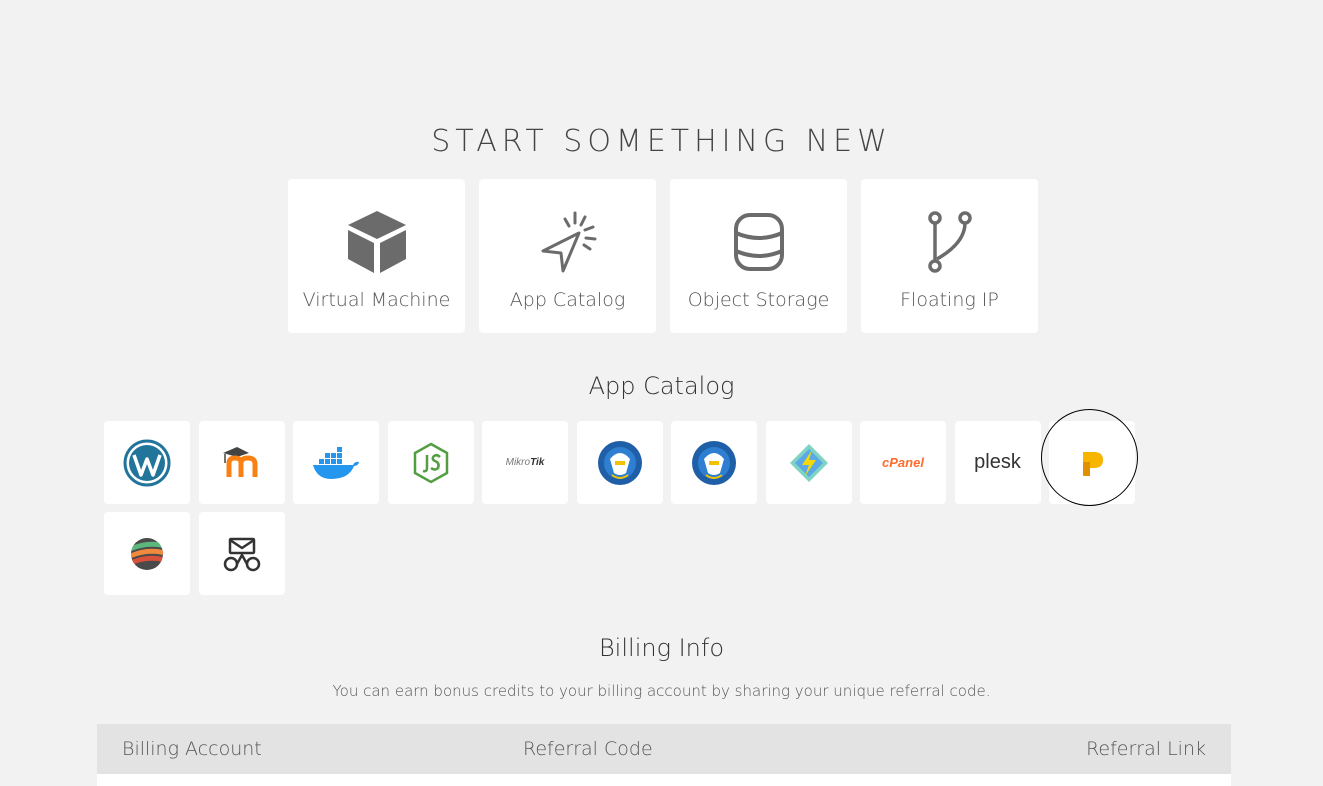 Image resolution: width=1323 pixels, height=786 pixels. I want to click on app-catalog-label: App Catalog, so click(567, 300).